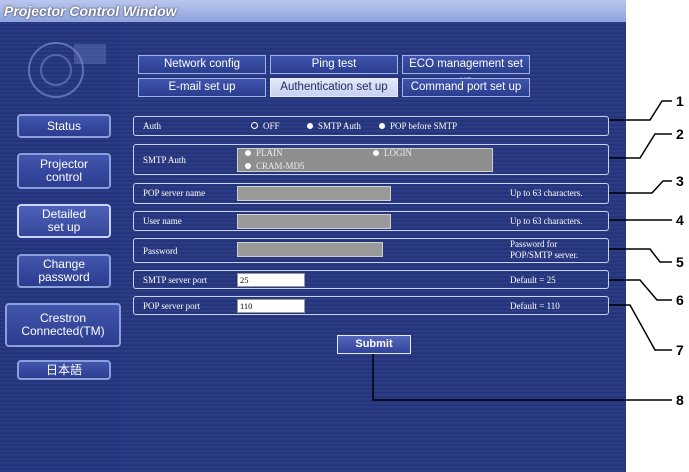 The height and width of the screenshot is (472, 689). What do you see at coordinates (680, 400) in the screenshot?
I see `callout-number: 8` at bounding box center [680, 400].